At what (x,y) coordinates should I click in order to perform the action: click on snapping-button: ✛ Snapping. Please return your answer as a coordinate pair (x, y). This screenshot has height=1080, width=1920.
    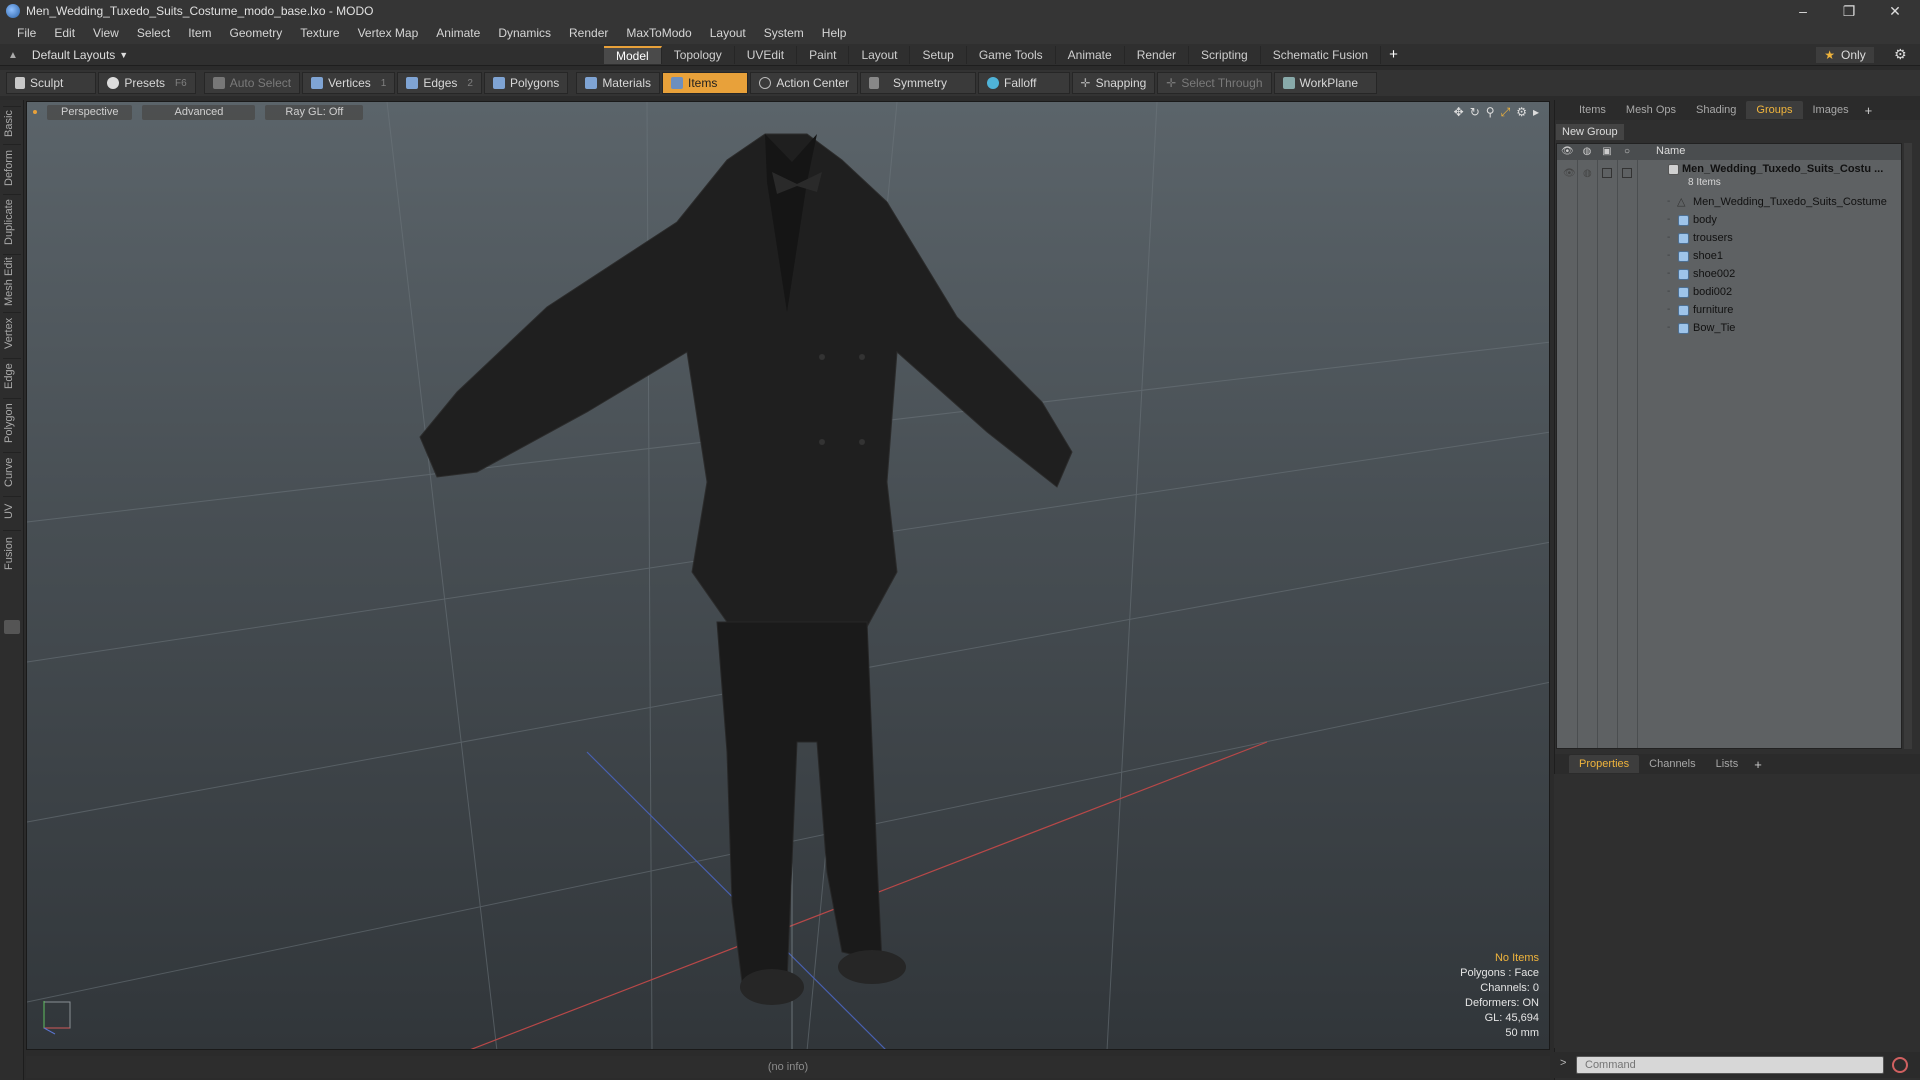
    Looking at the image, I should click on (1113, 83).